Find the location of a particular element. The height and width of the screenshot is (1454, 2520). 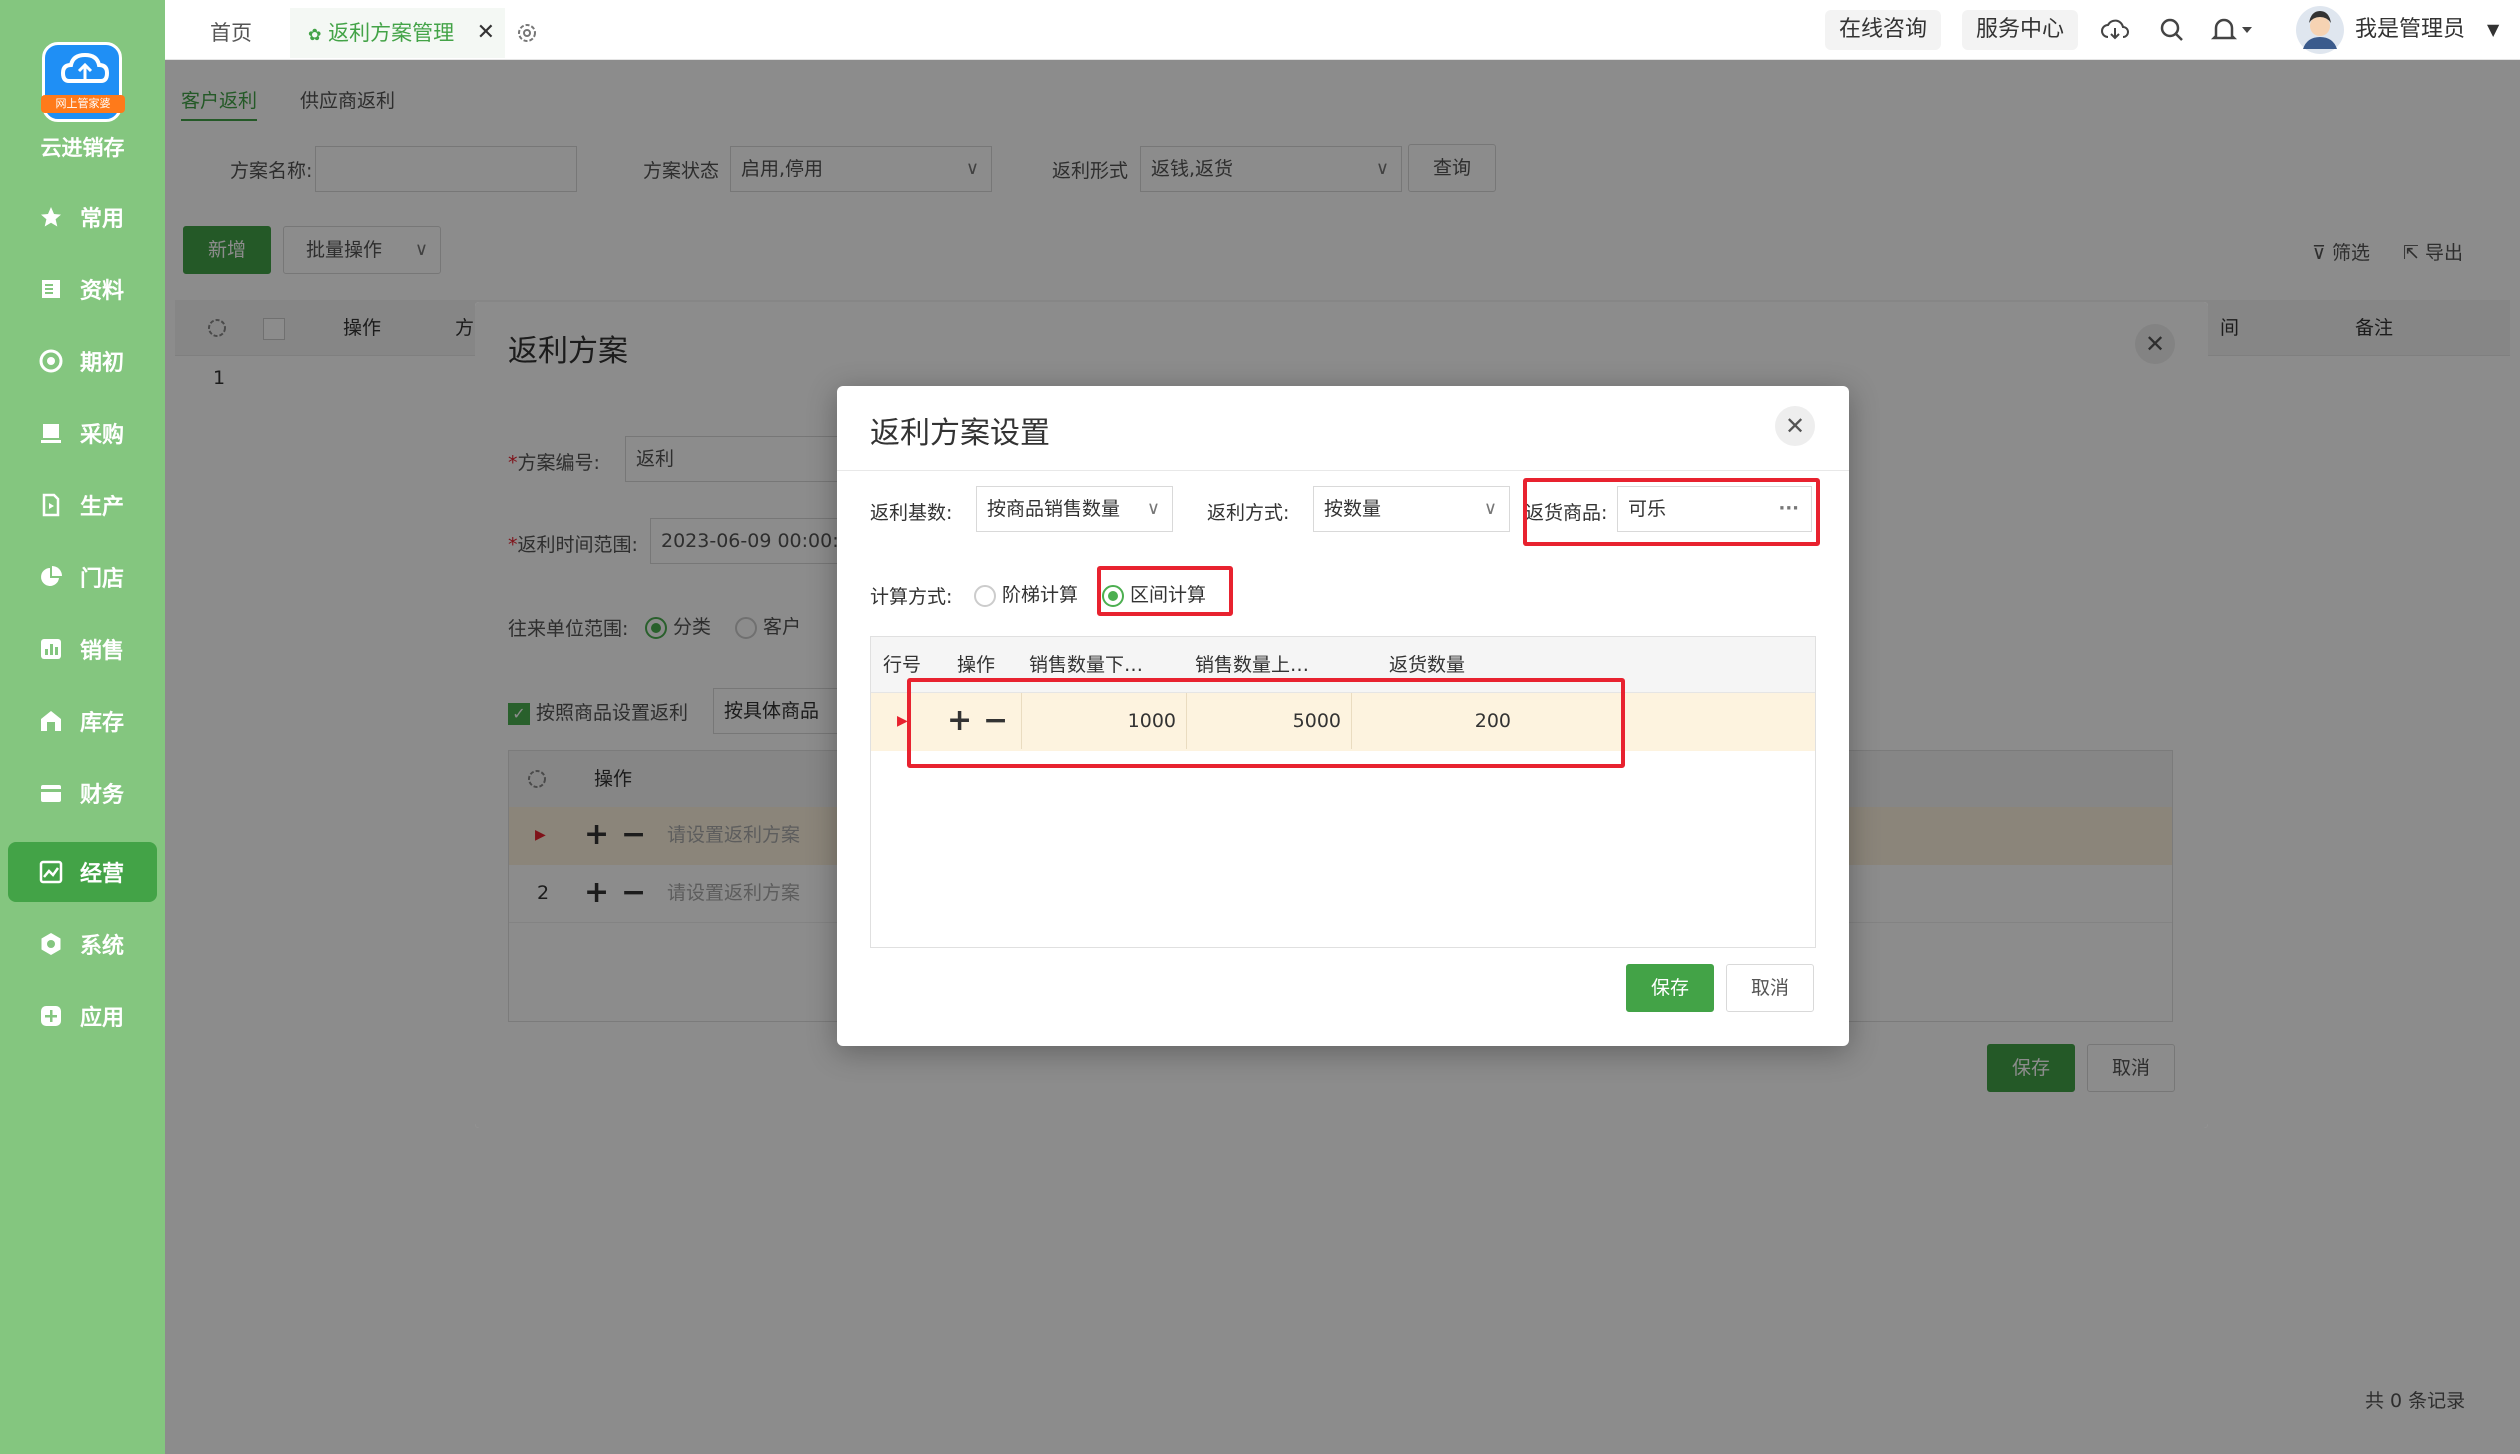

nav-common: 常用 is located at coordinates (82, 217).